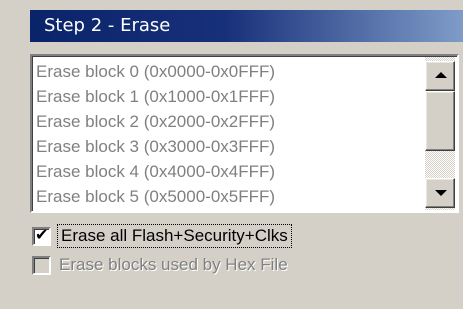 This screenshot has height=309, width=463. I want to click on erase-block-item-5: Erase block 5 (0x5000-0x5FFF), so click(230, 196).